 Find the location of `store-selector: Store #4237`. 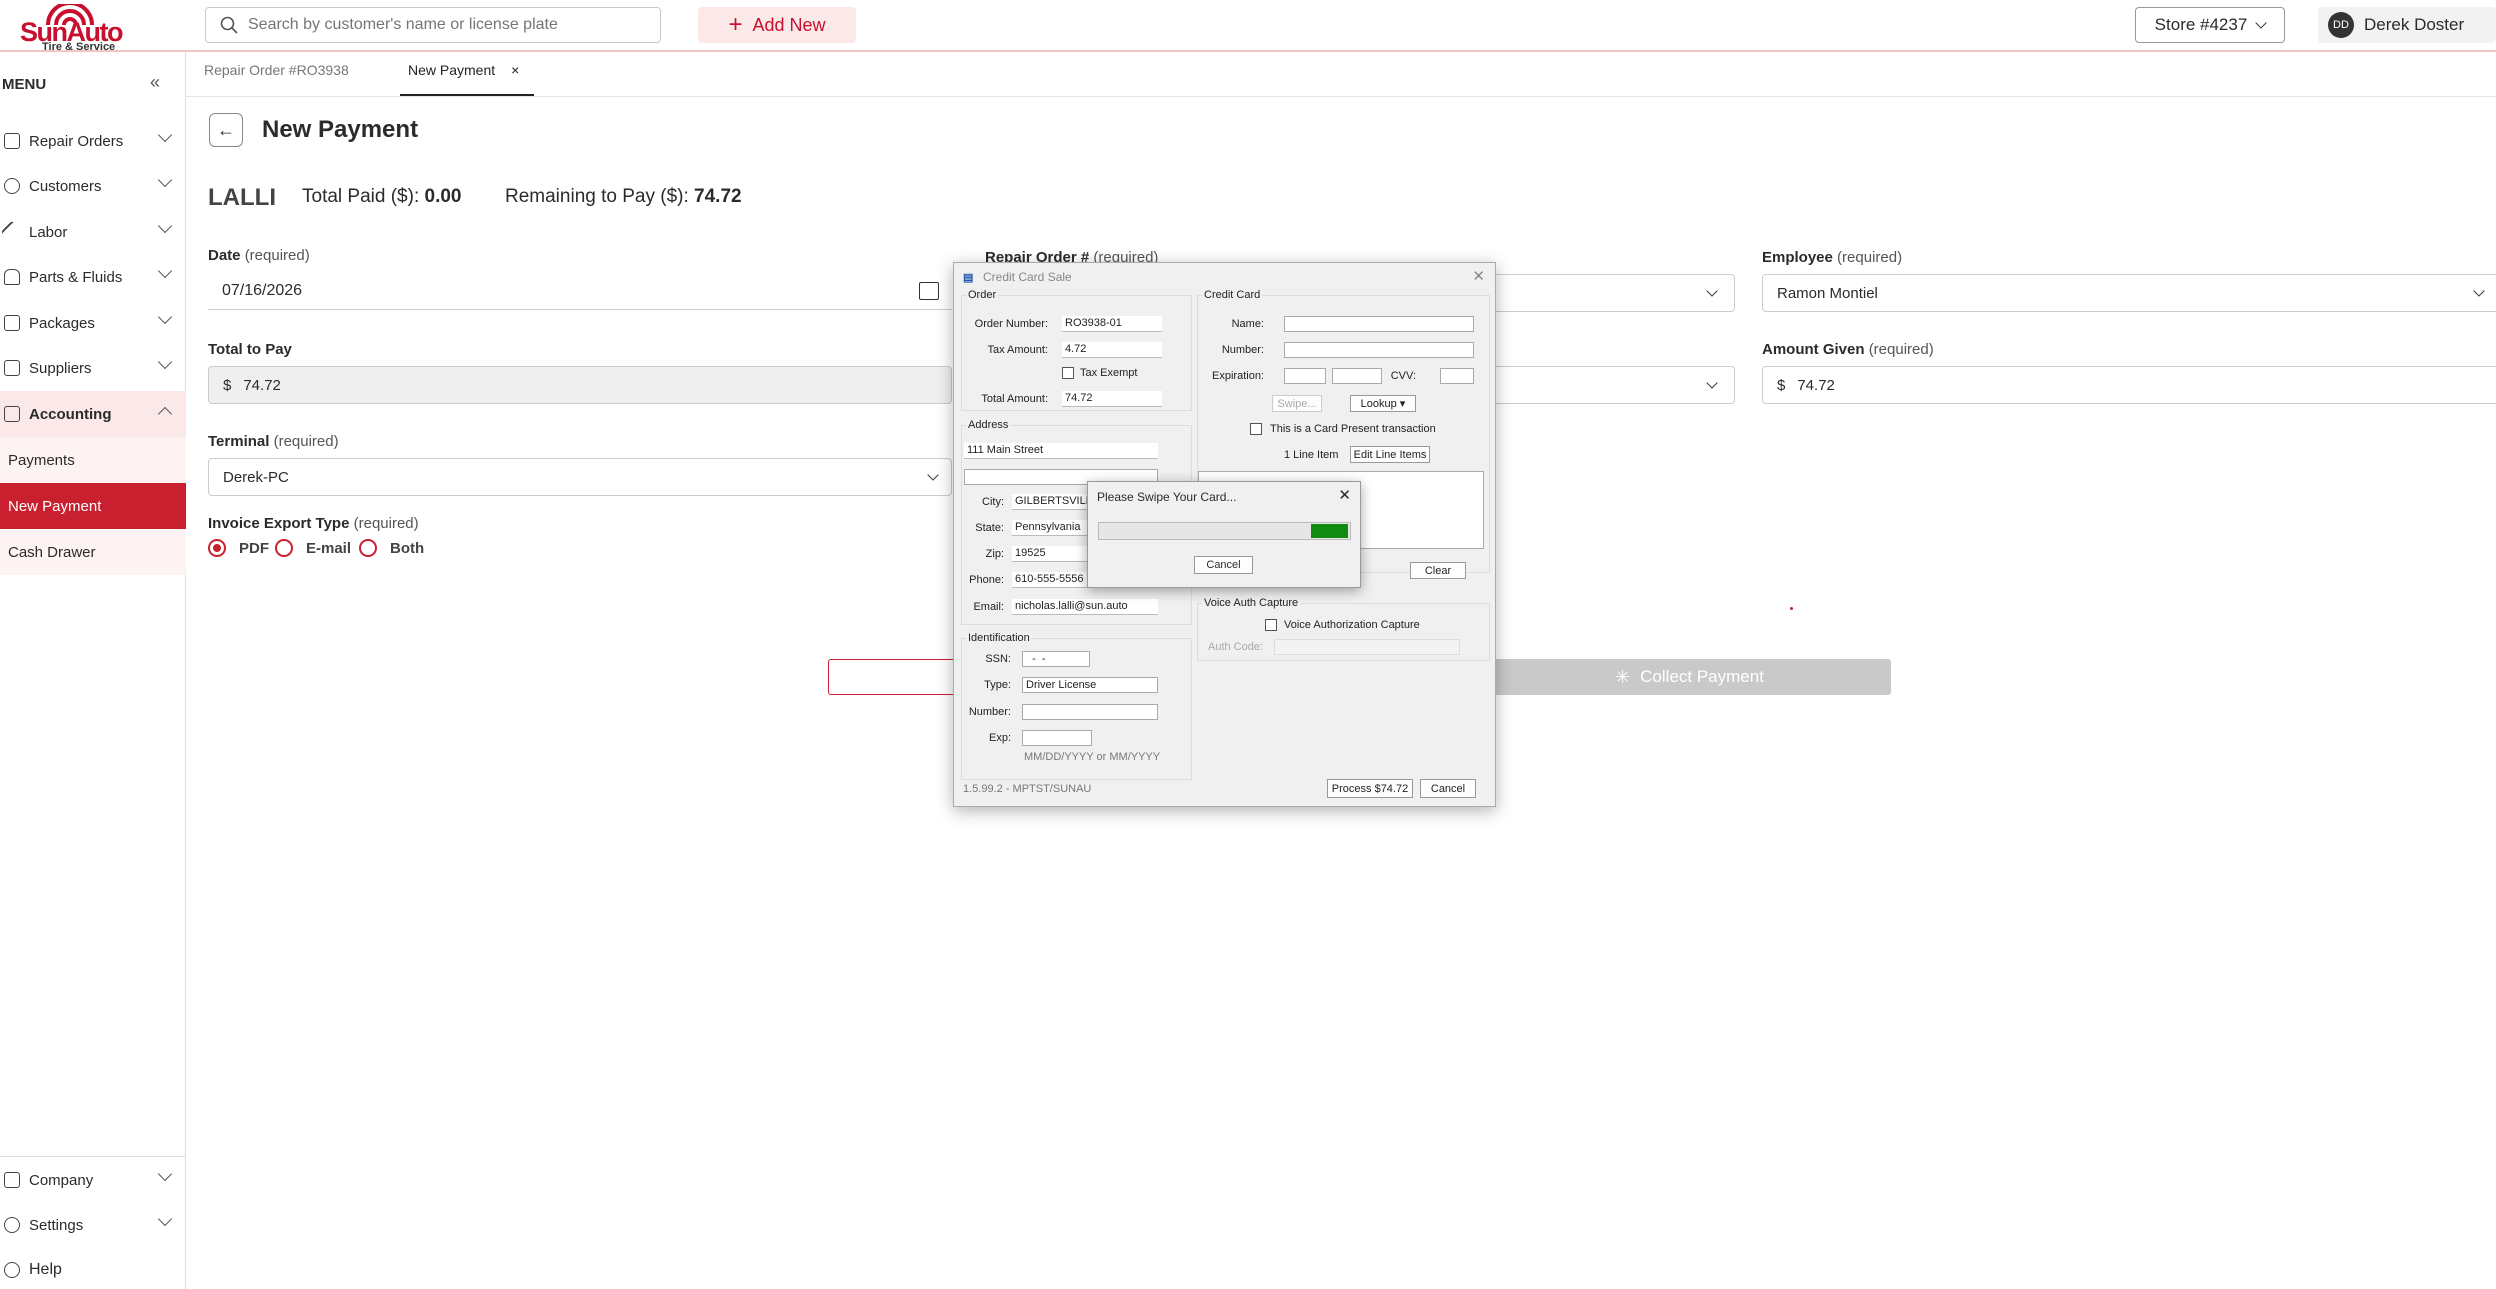

store-selector: Store #4237 is located at coordinates (2210, 25).